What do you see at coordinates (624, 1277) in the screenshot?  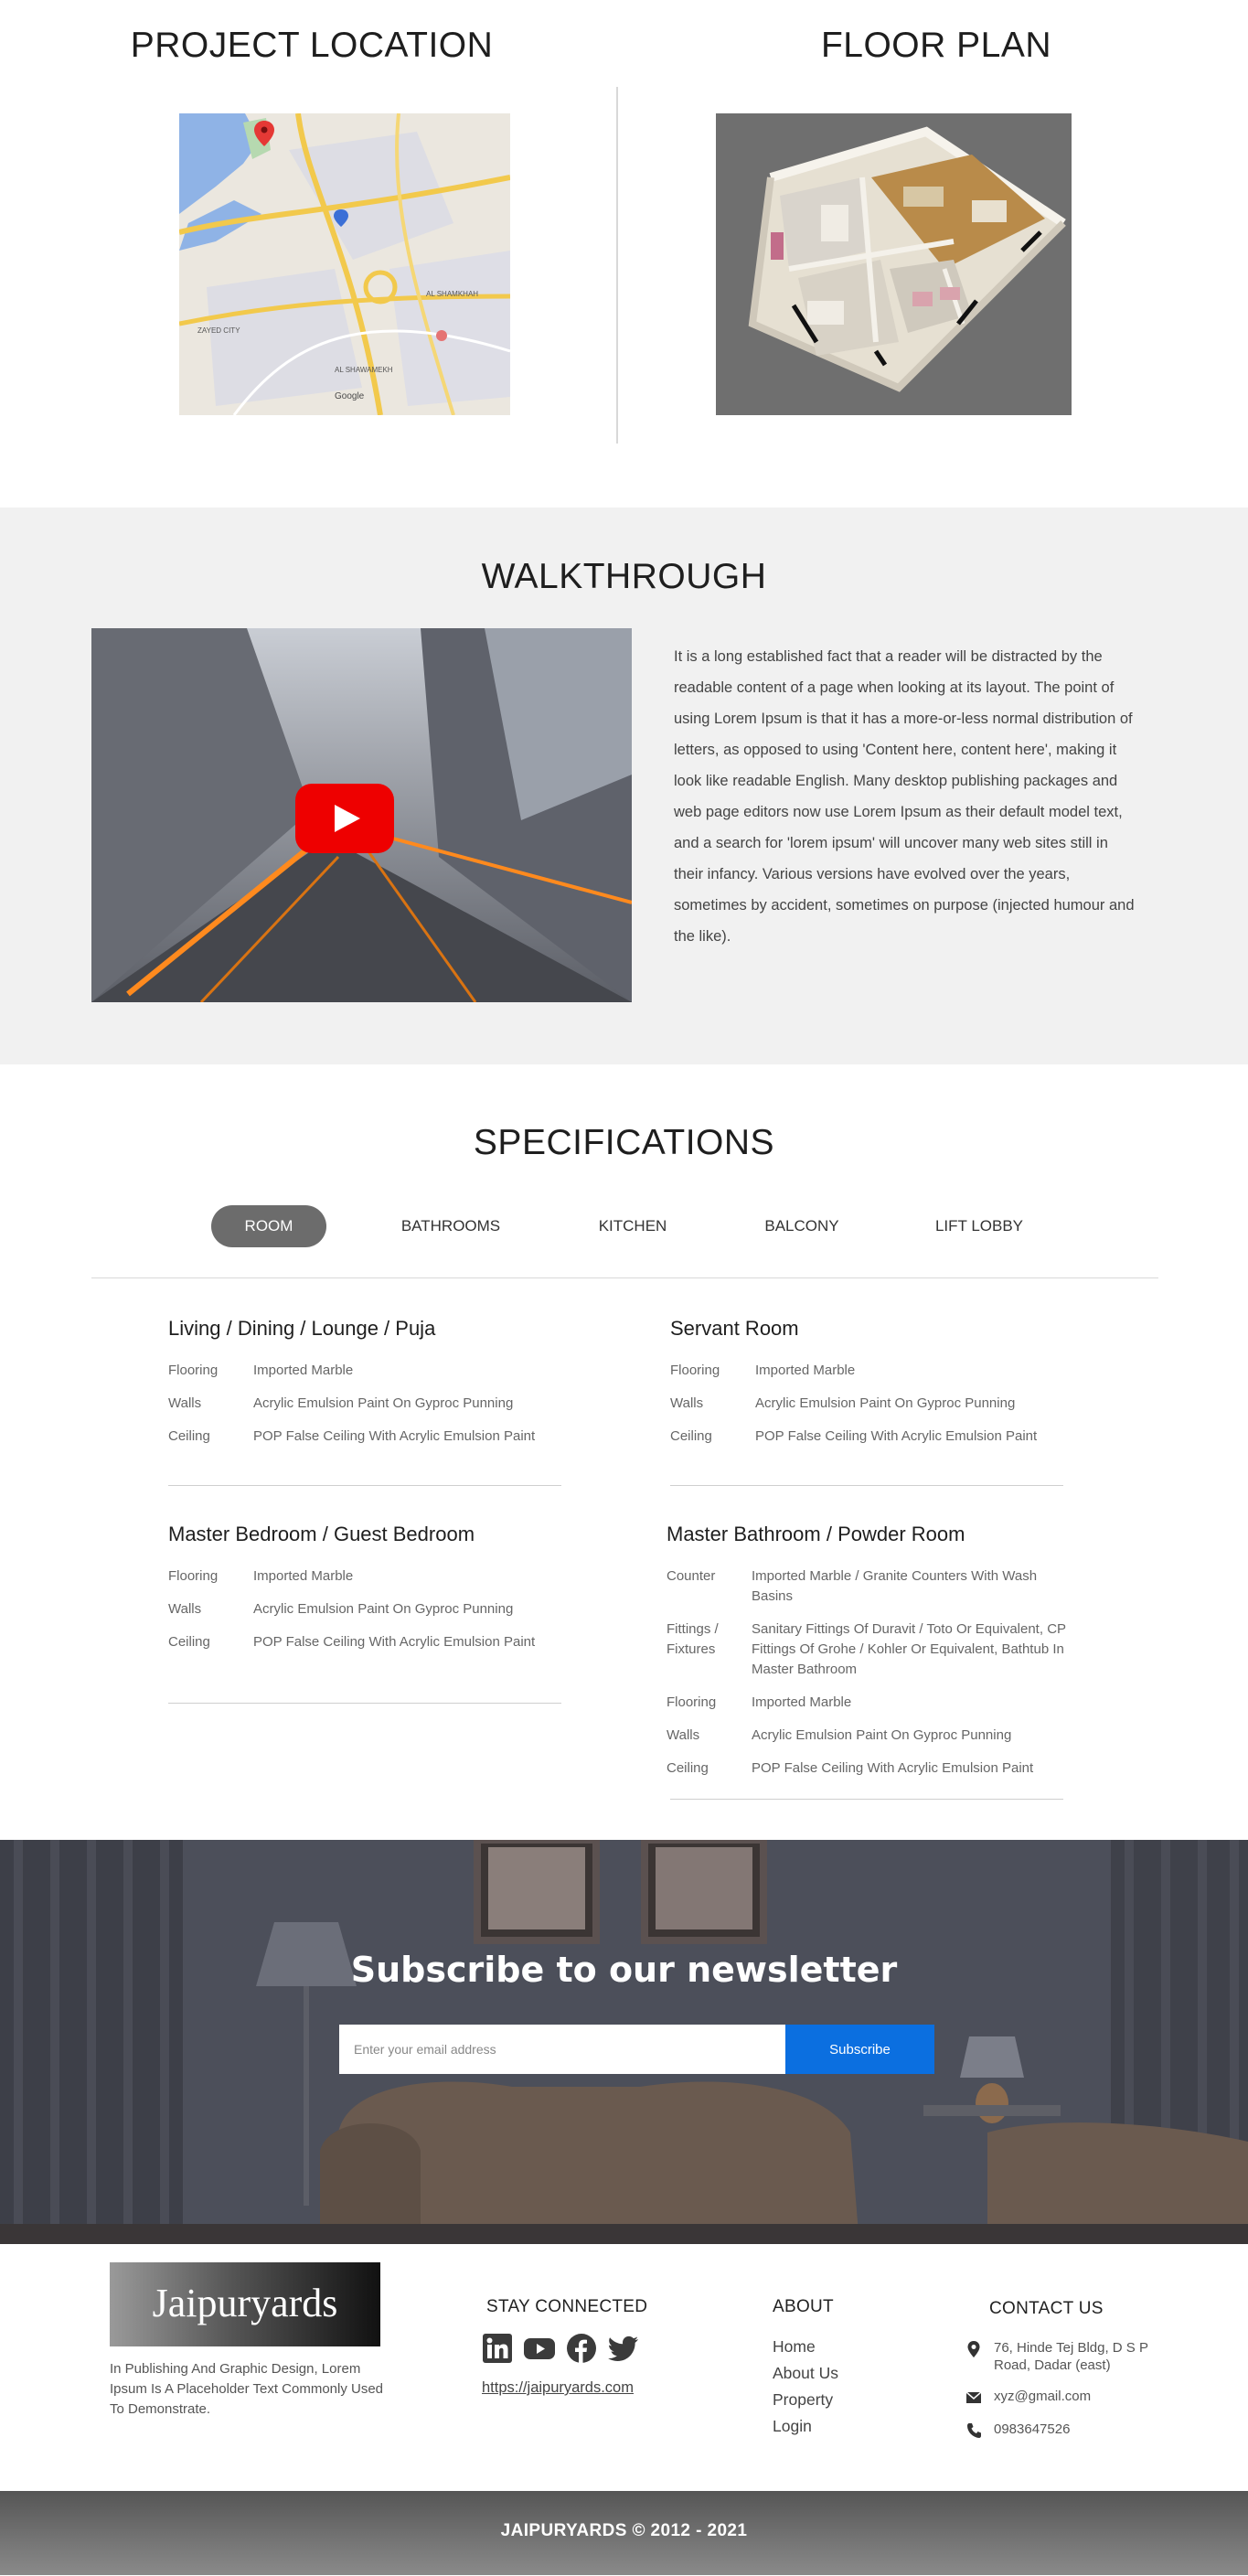 I see `tabs-divider` at bounding box center [624, 1277].